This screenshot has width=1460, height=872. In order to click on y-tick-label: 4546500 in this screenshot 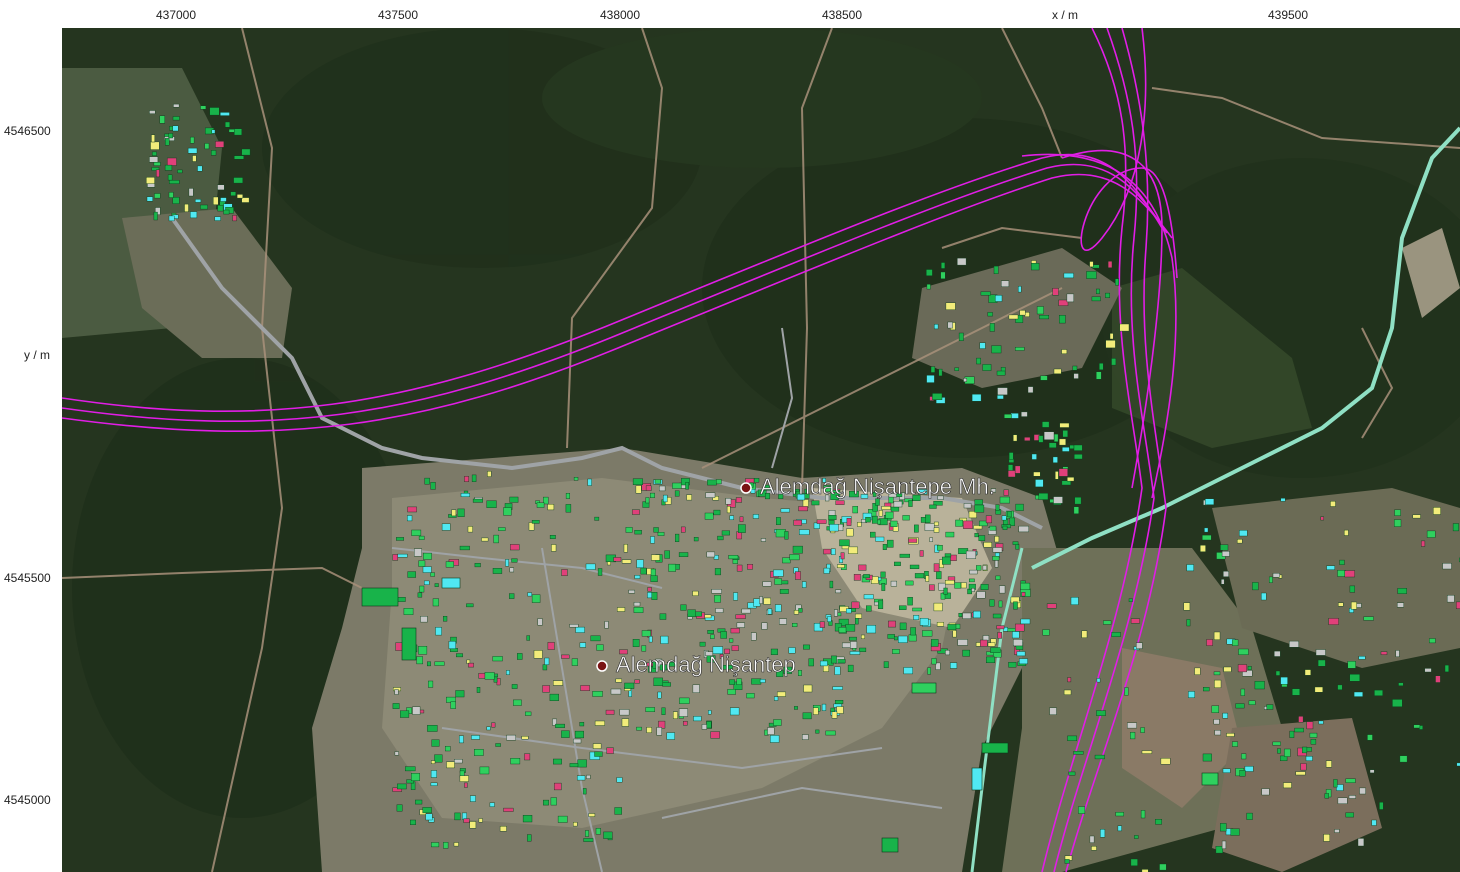, I will do `click(27, 131)`.